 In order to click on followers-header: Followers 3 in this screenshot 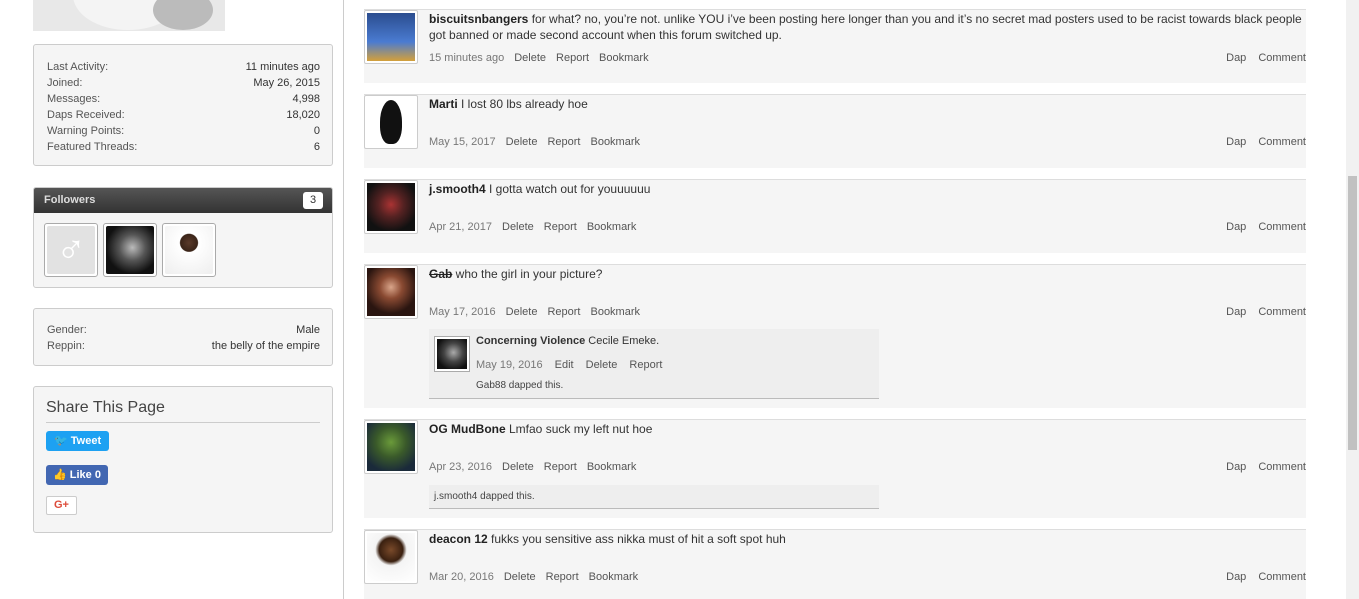, I will do `click(183, 200)`.